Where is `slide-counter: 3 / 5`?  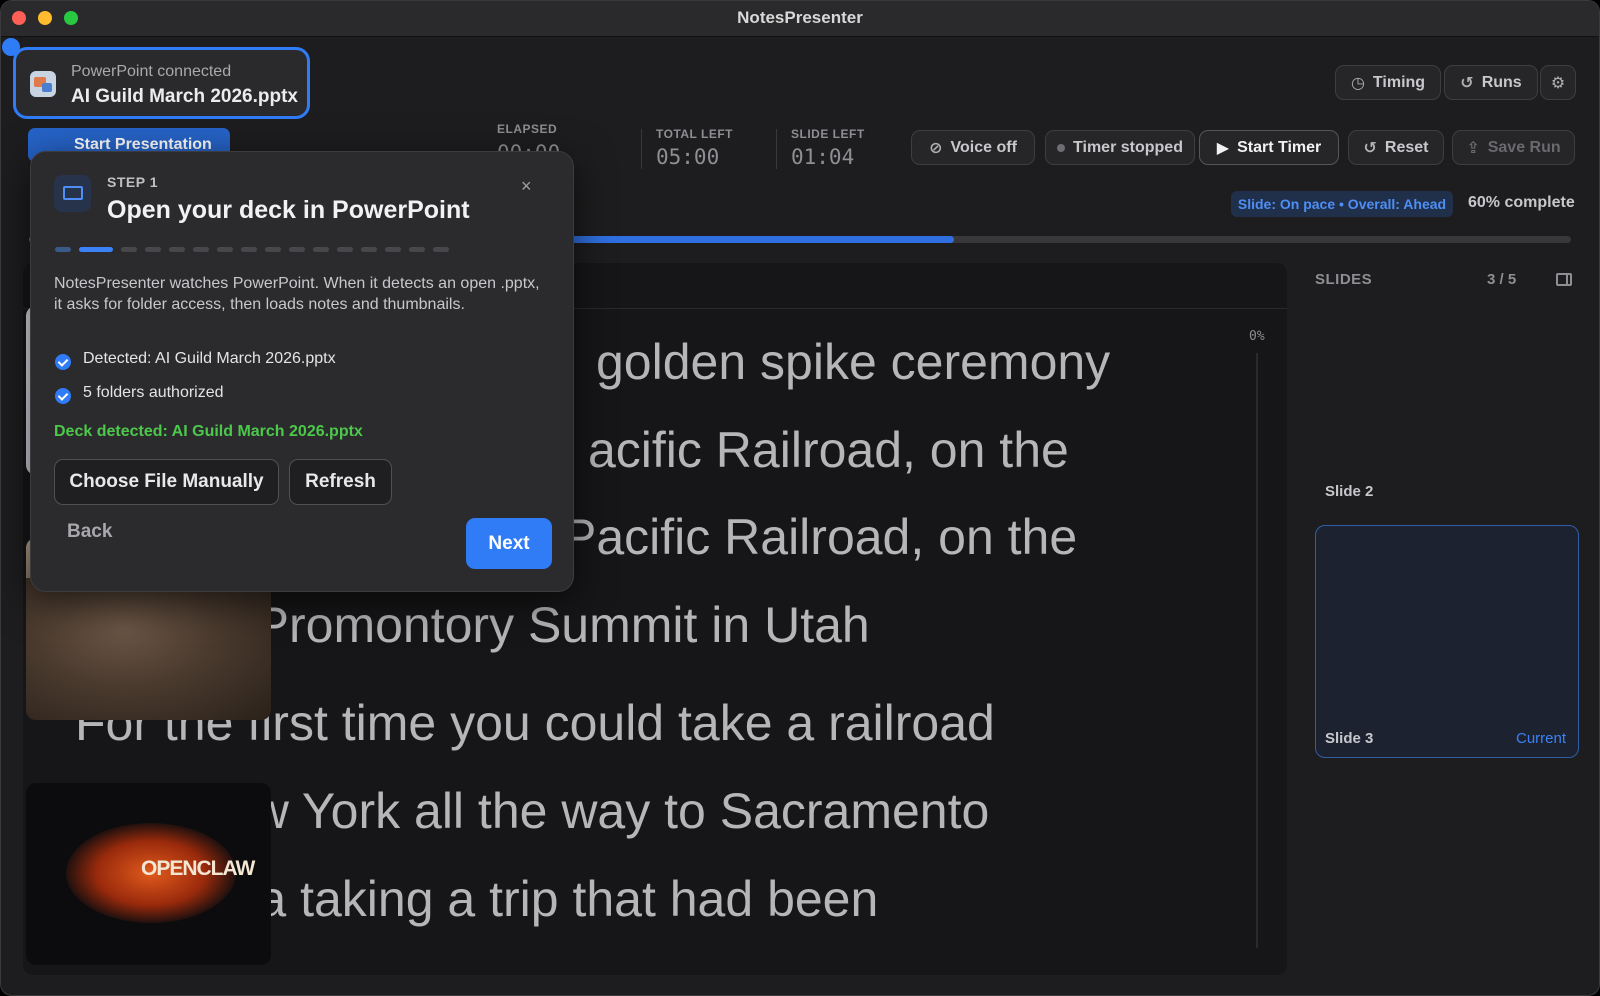 slide-counter: 3 / 5 is located at coordinates (1502, 279).